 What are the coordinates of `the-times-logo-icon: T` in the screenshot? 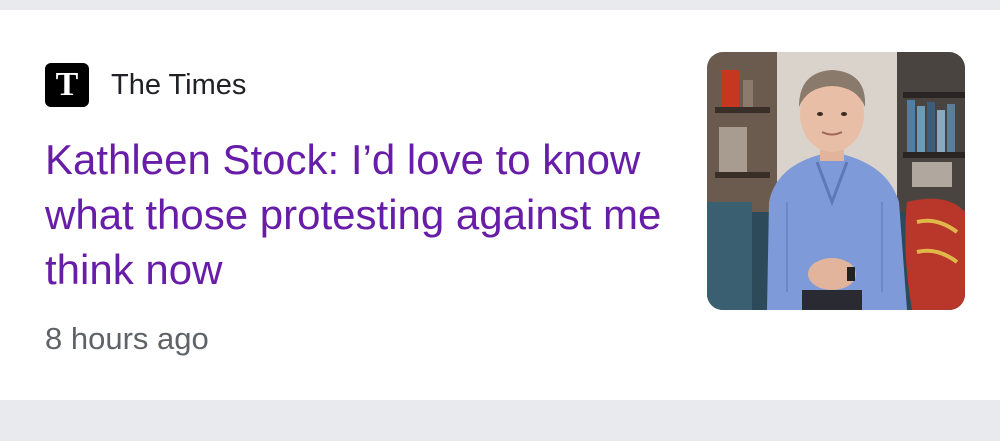 It's located at (67, 85).